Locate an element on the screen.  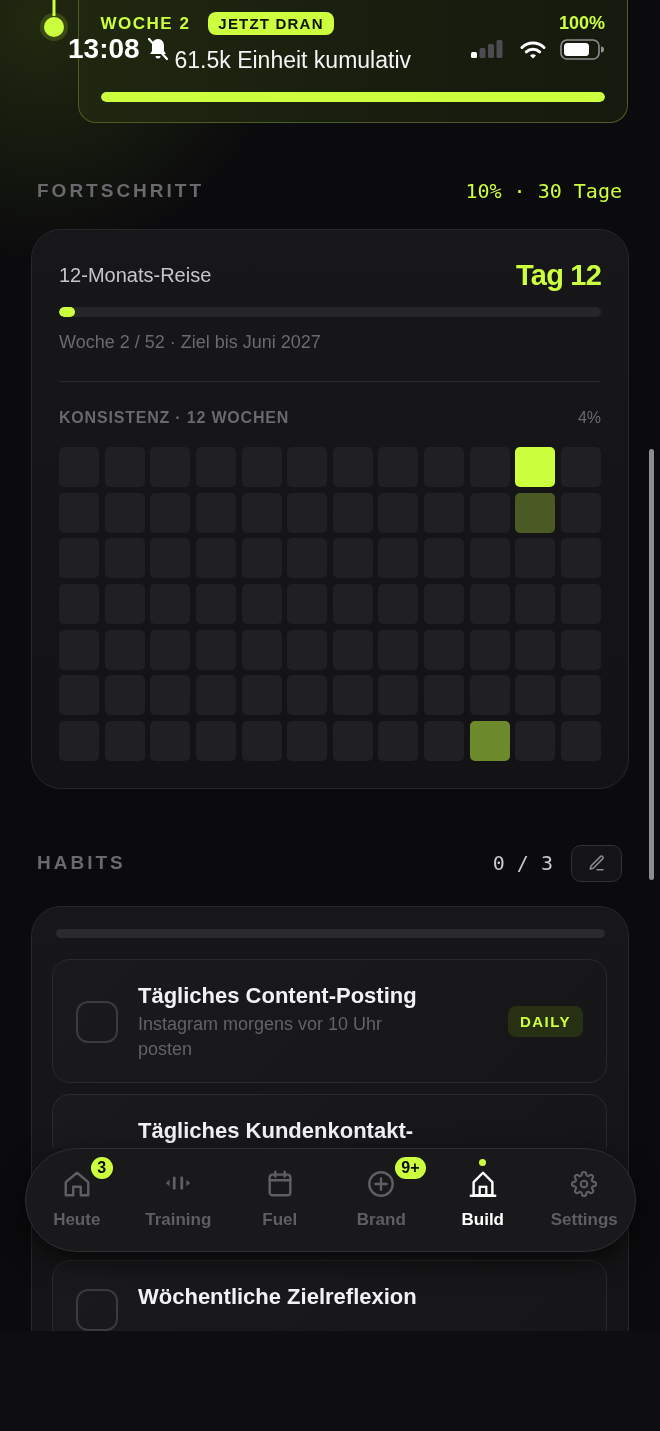
week-percent: 100% is located at coordinates (581, 23).